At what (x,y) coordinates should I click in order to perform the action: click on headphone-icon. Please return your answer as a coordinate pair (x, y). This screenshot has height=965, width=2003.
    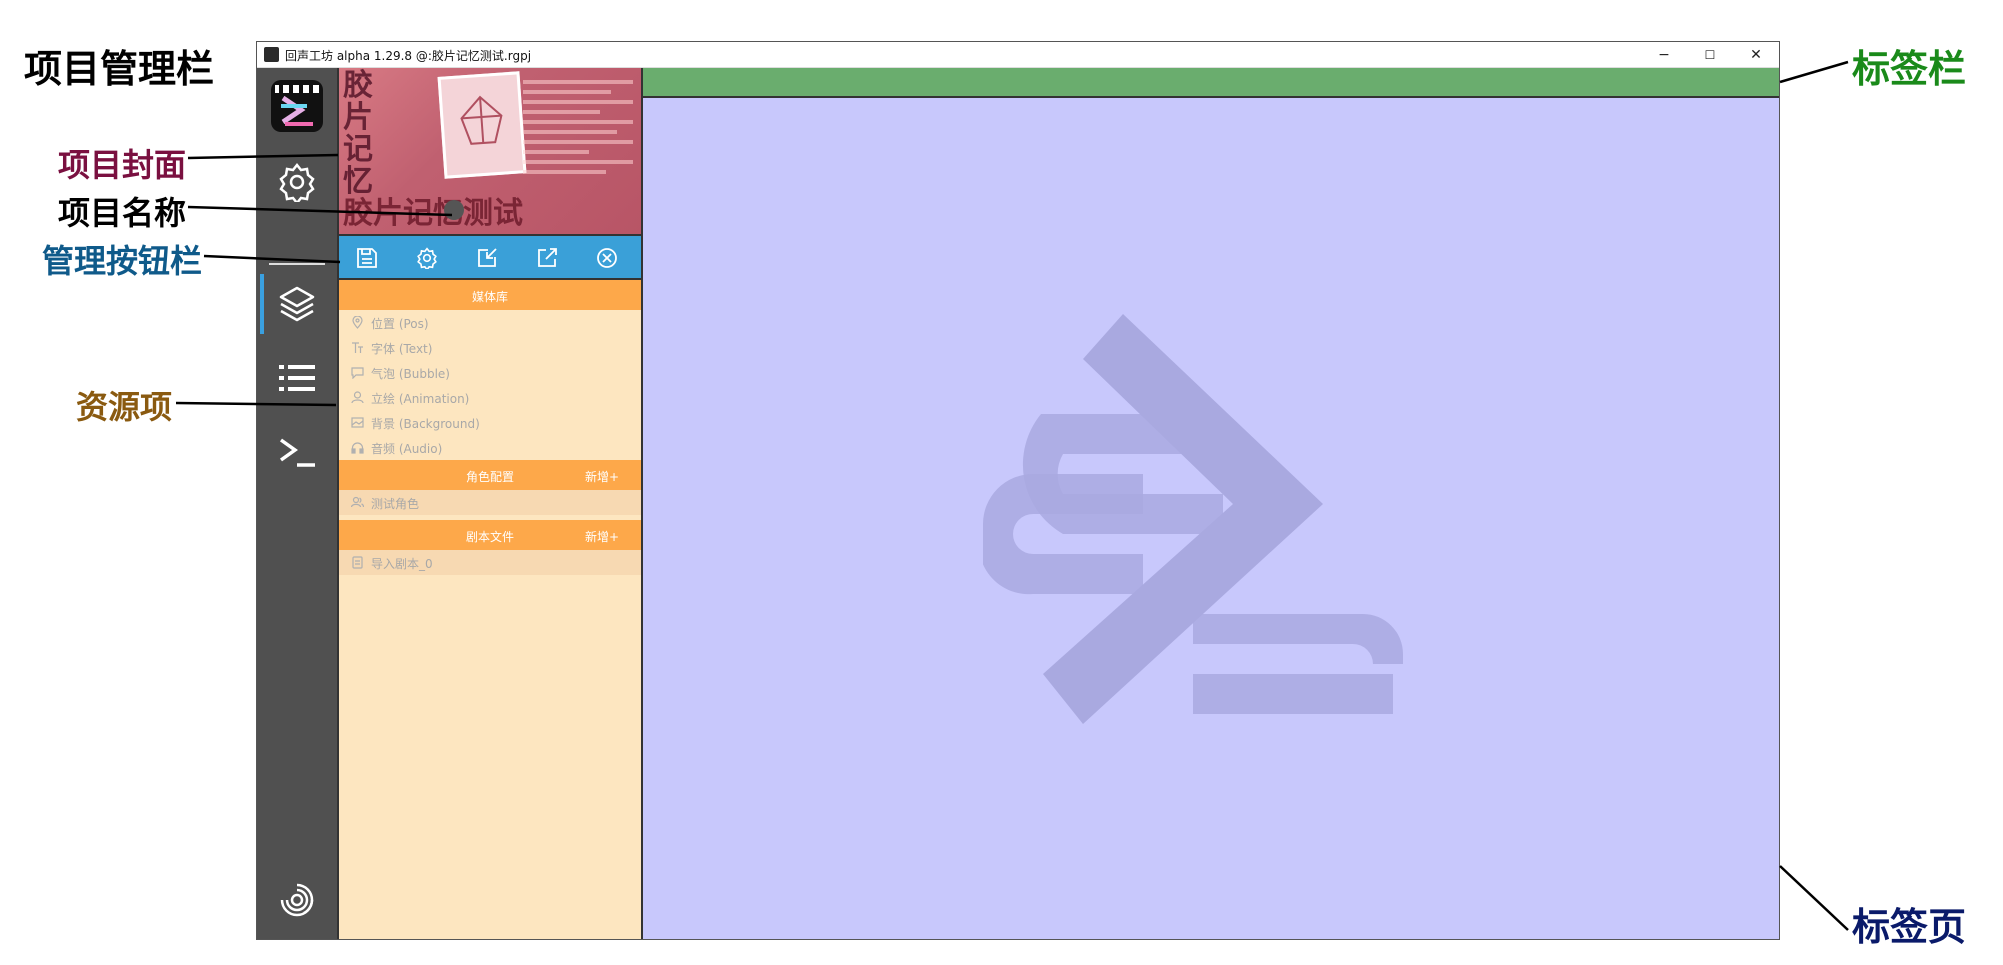
    Looking at the image, I should click on (357, 448).